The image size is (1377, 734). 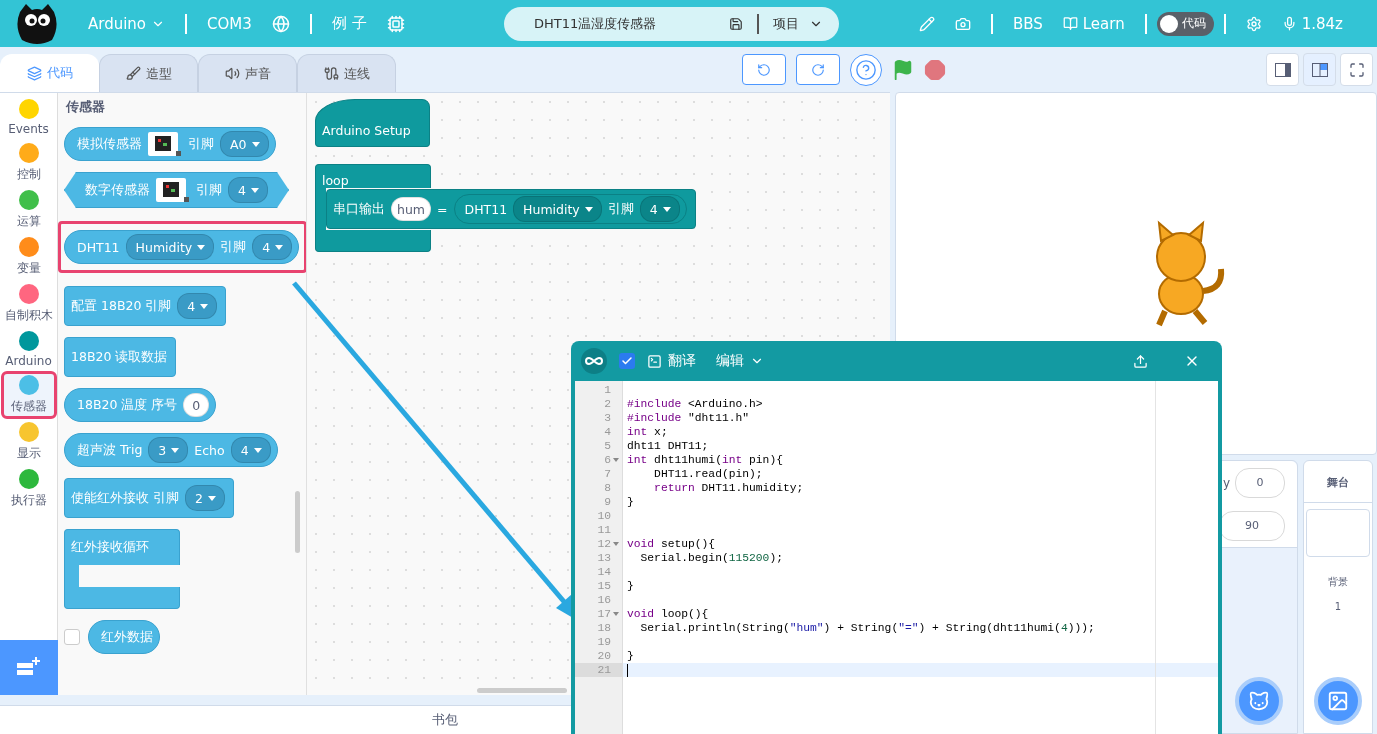 I want to click on stage-thumbnail, so click(x=1338, y=533).